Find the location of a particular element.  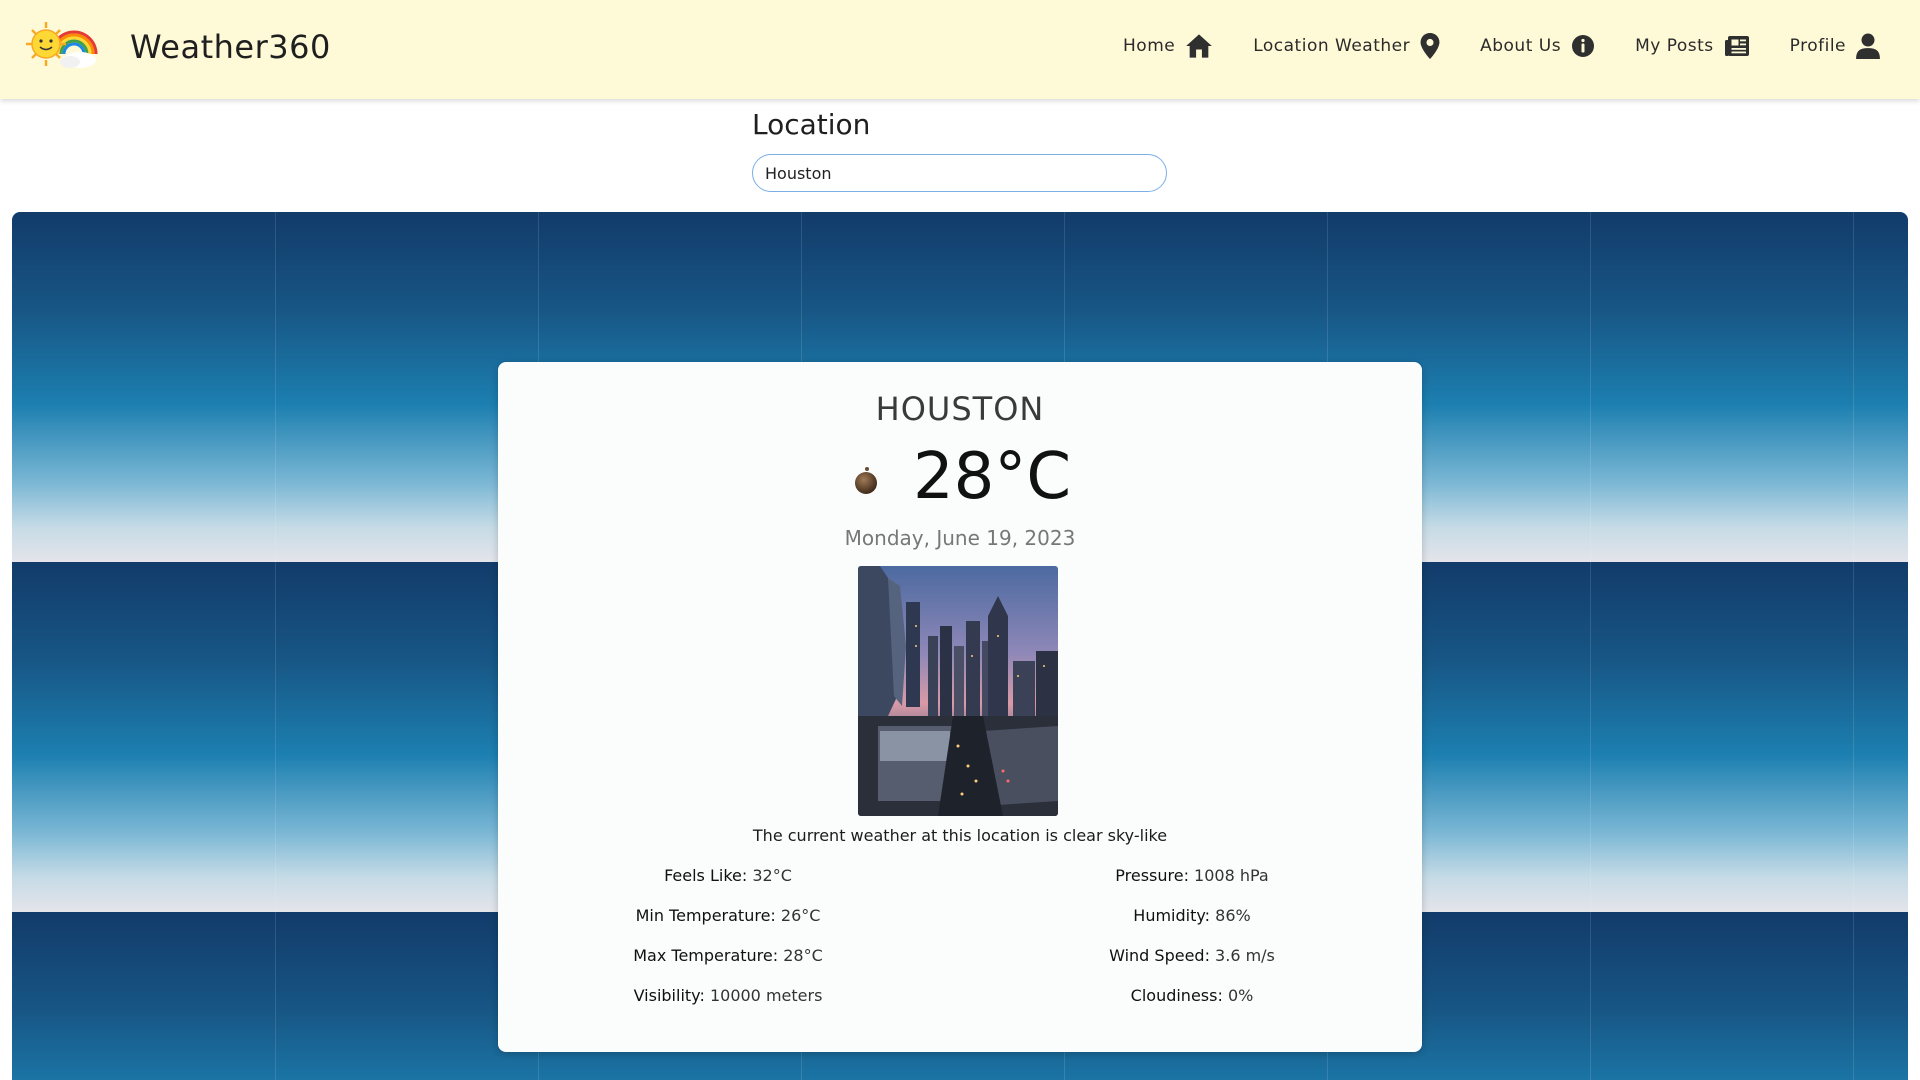

nav-item-label: Location Weather is located at coordinates (1332, 46).